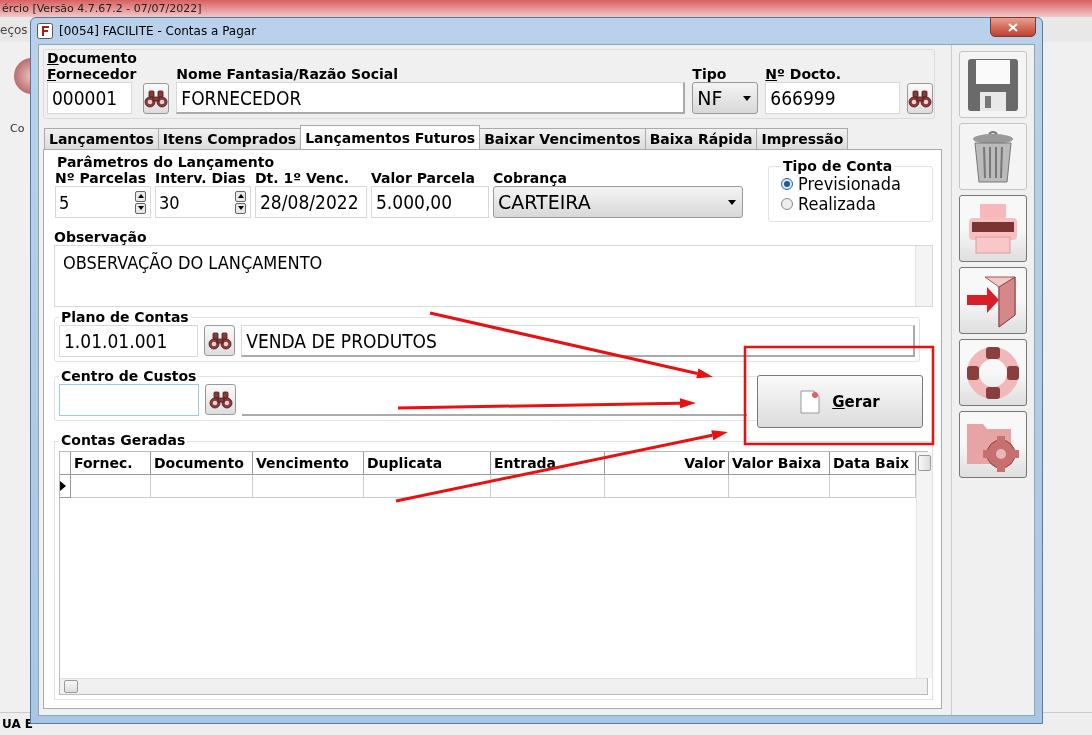 The width and height of the screenshot is (1092, 735). What do you see at coordinates (427, 463) in the screenshot?
I see `column-header: Duplicata` at bounding box center [427, 463].